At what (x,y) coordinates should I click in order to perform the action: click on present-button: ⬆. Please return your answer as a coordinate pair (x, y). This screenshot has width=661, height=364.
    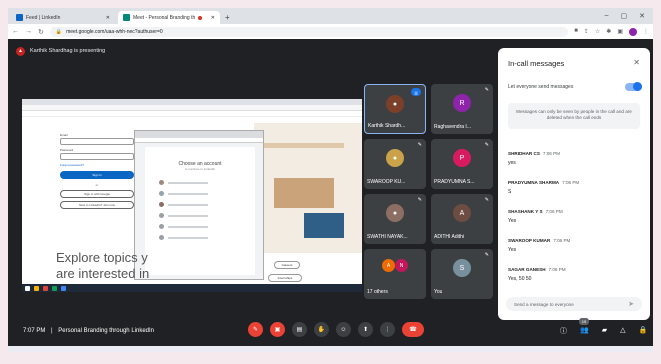
    Looking at the image, I should click on (365, 329).